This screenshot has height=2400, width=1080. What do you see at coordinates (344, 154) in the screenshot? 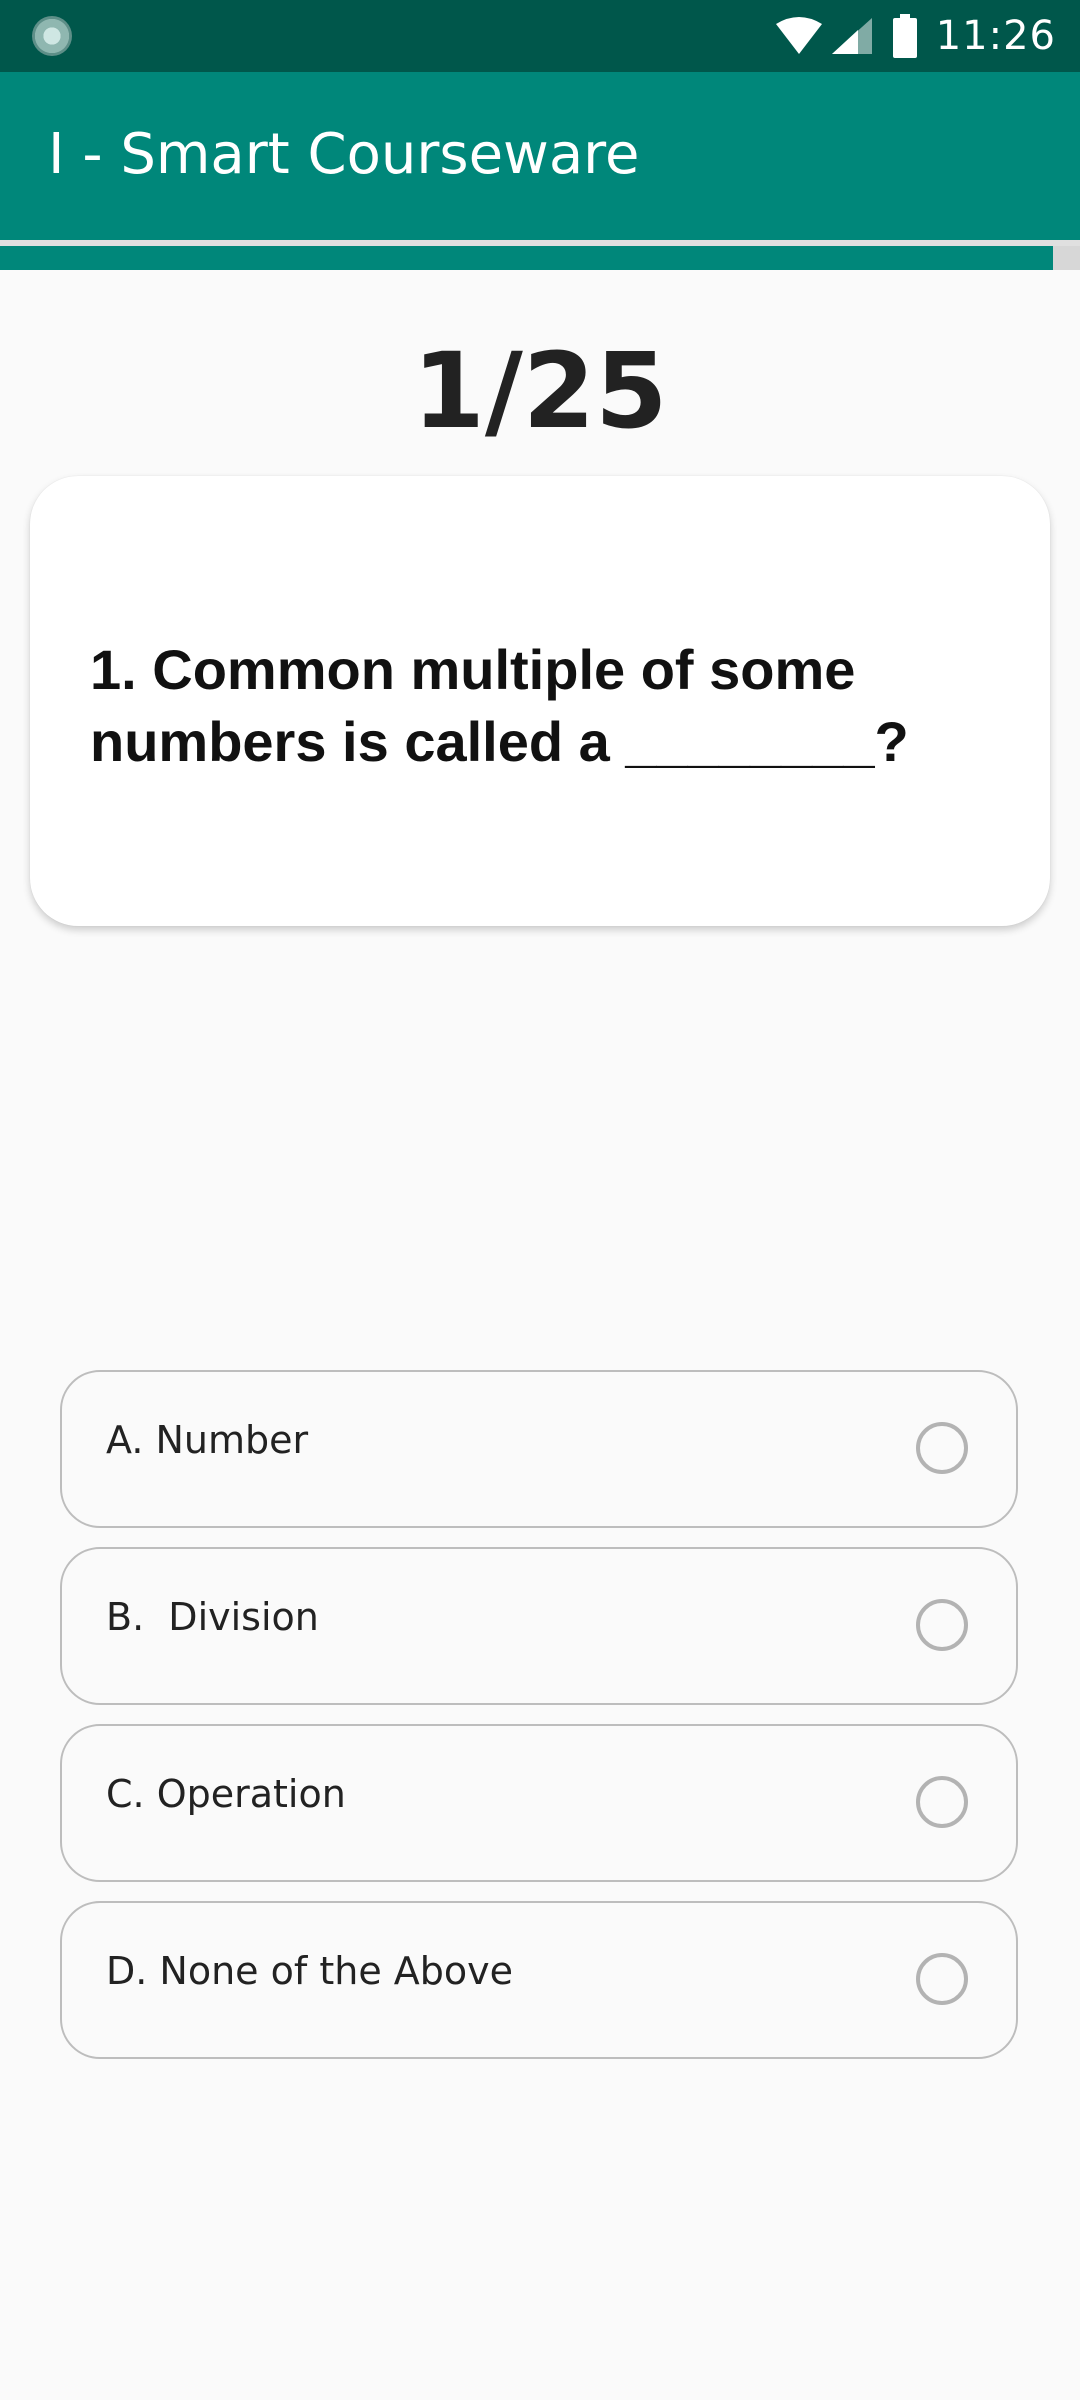
I see `app-title: I - Smart Courseware` at bounding box center [344, 154].